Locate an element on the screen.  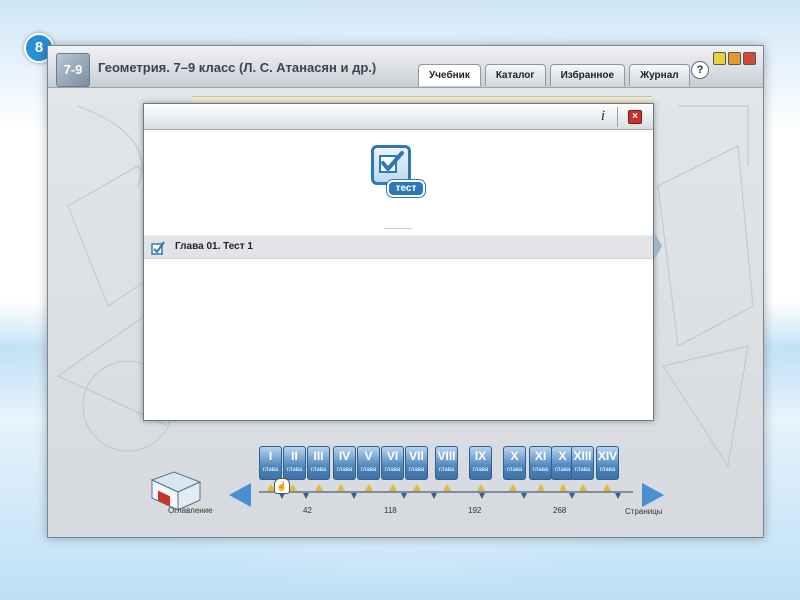
chapter-2-button: II глава is located at coordinates (294, 463).